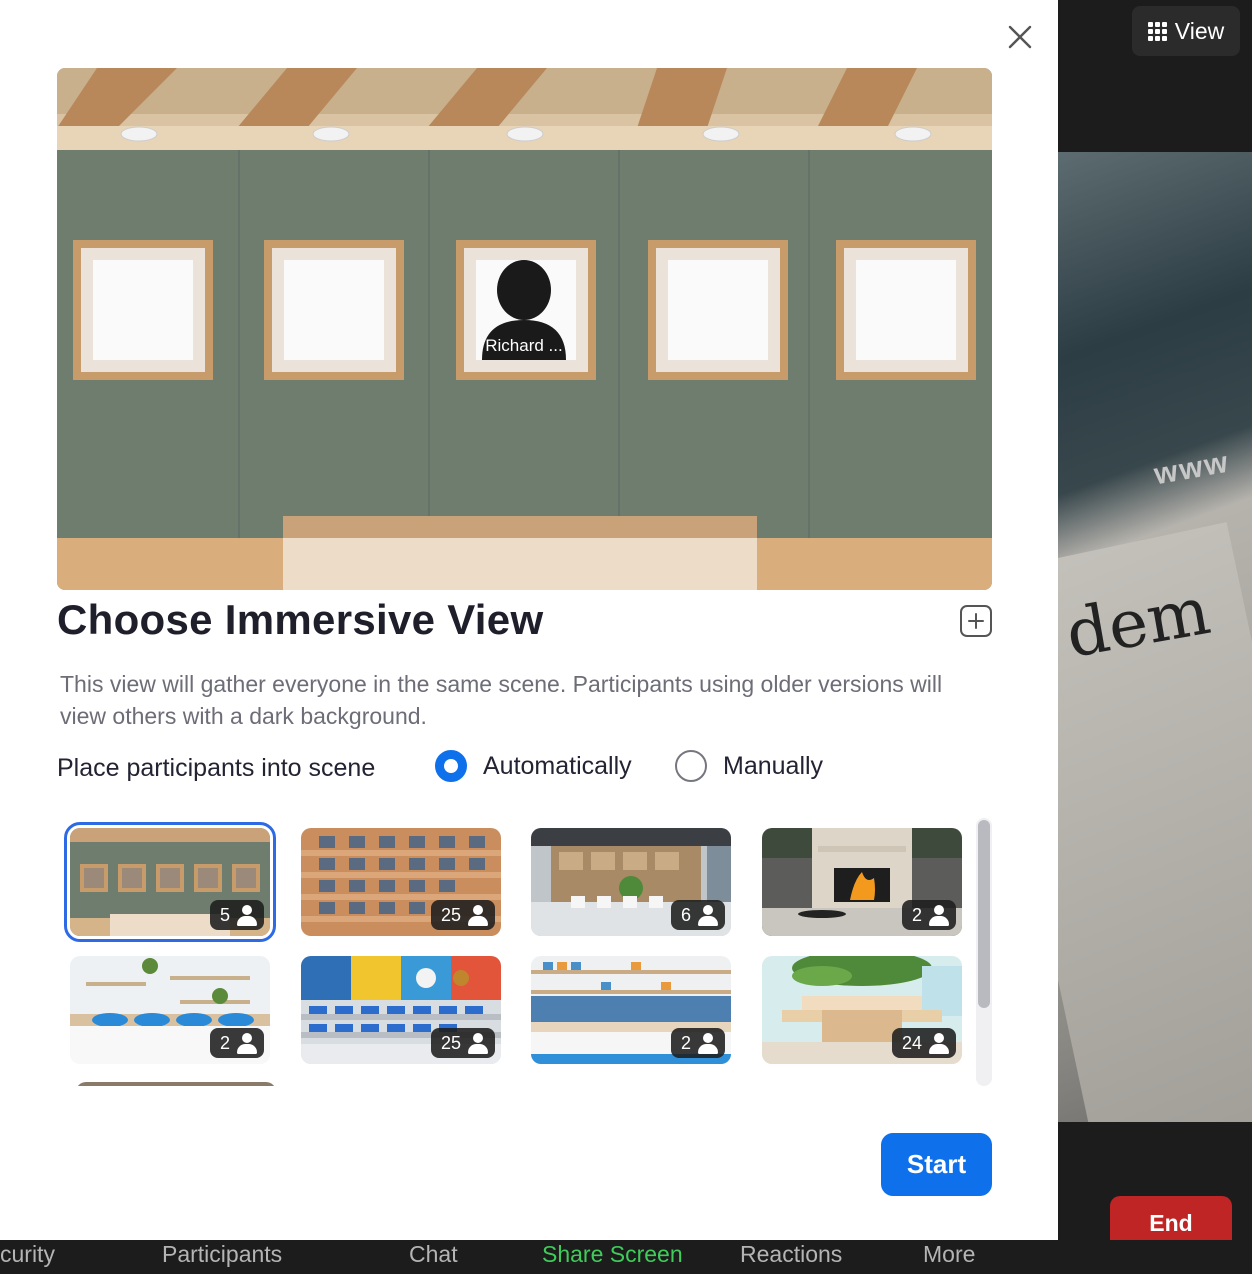 The height and width of the screenshot is (1274, 1252). Describe the element at coordinates (401, 882) in the screenshot. I see `scene-thumb-auditorium: 25` at that location.